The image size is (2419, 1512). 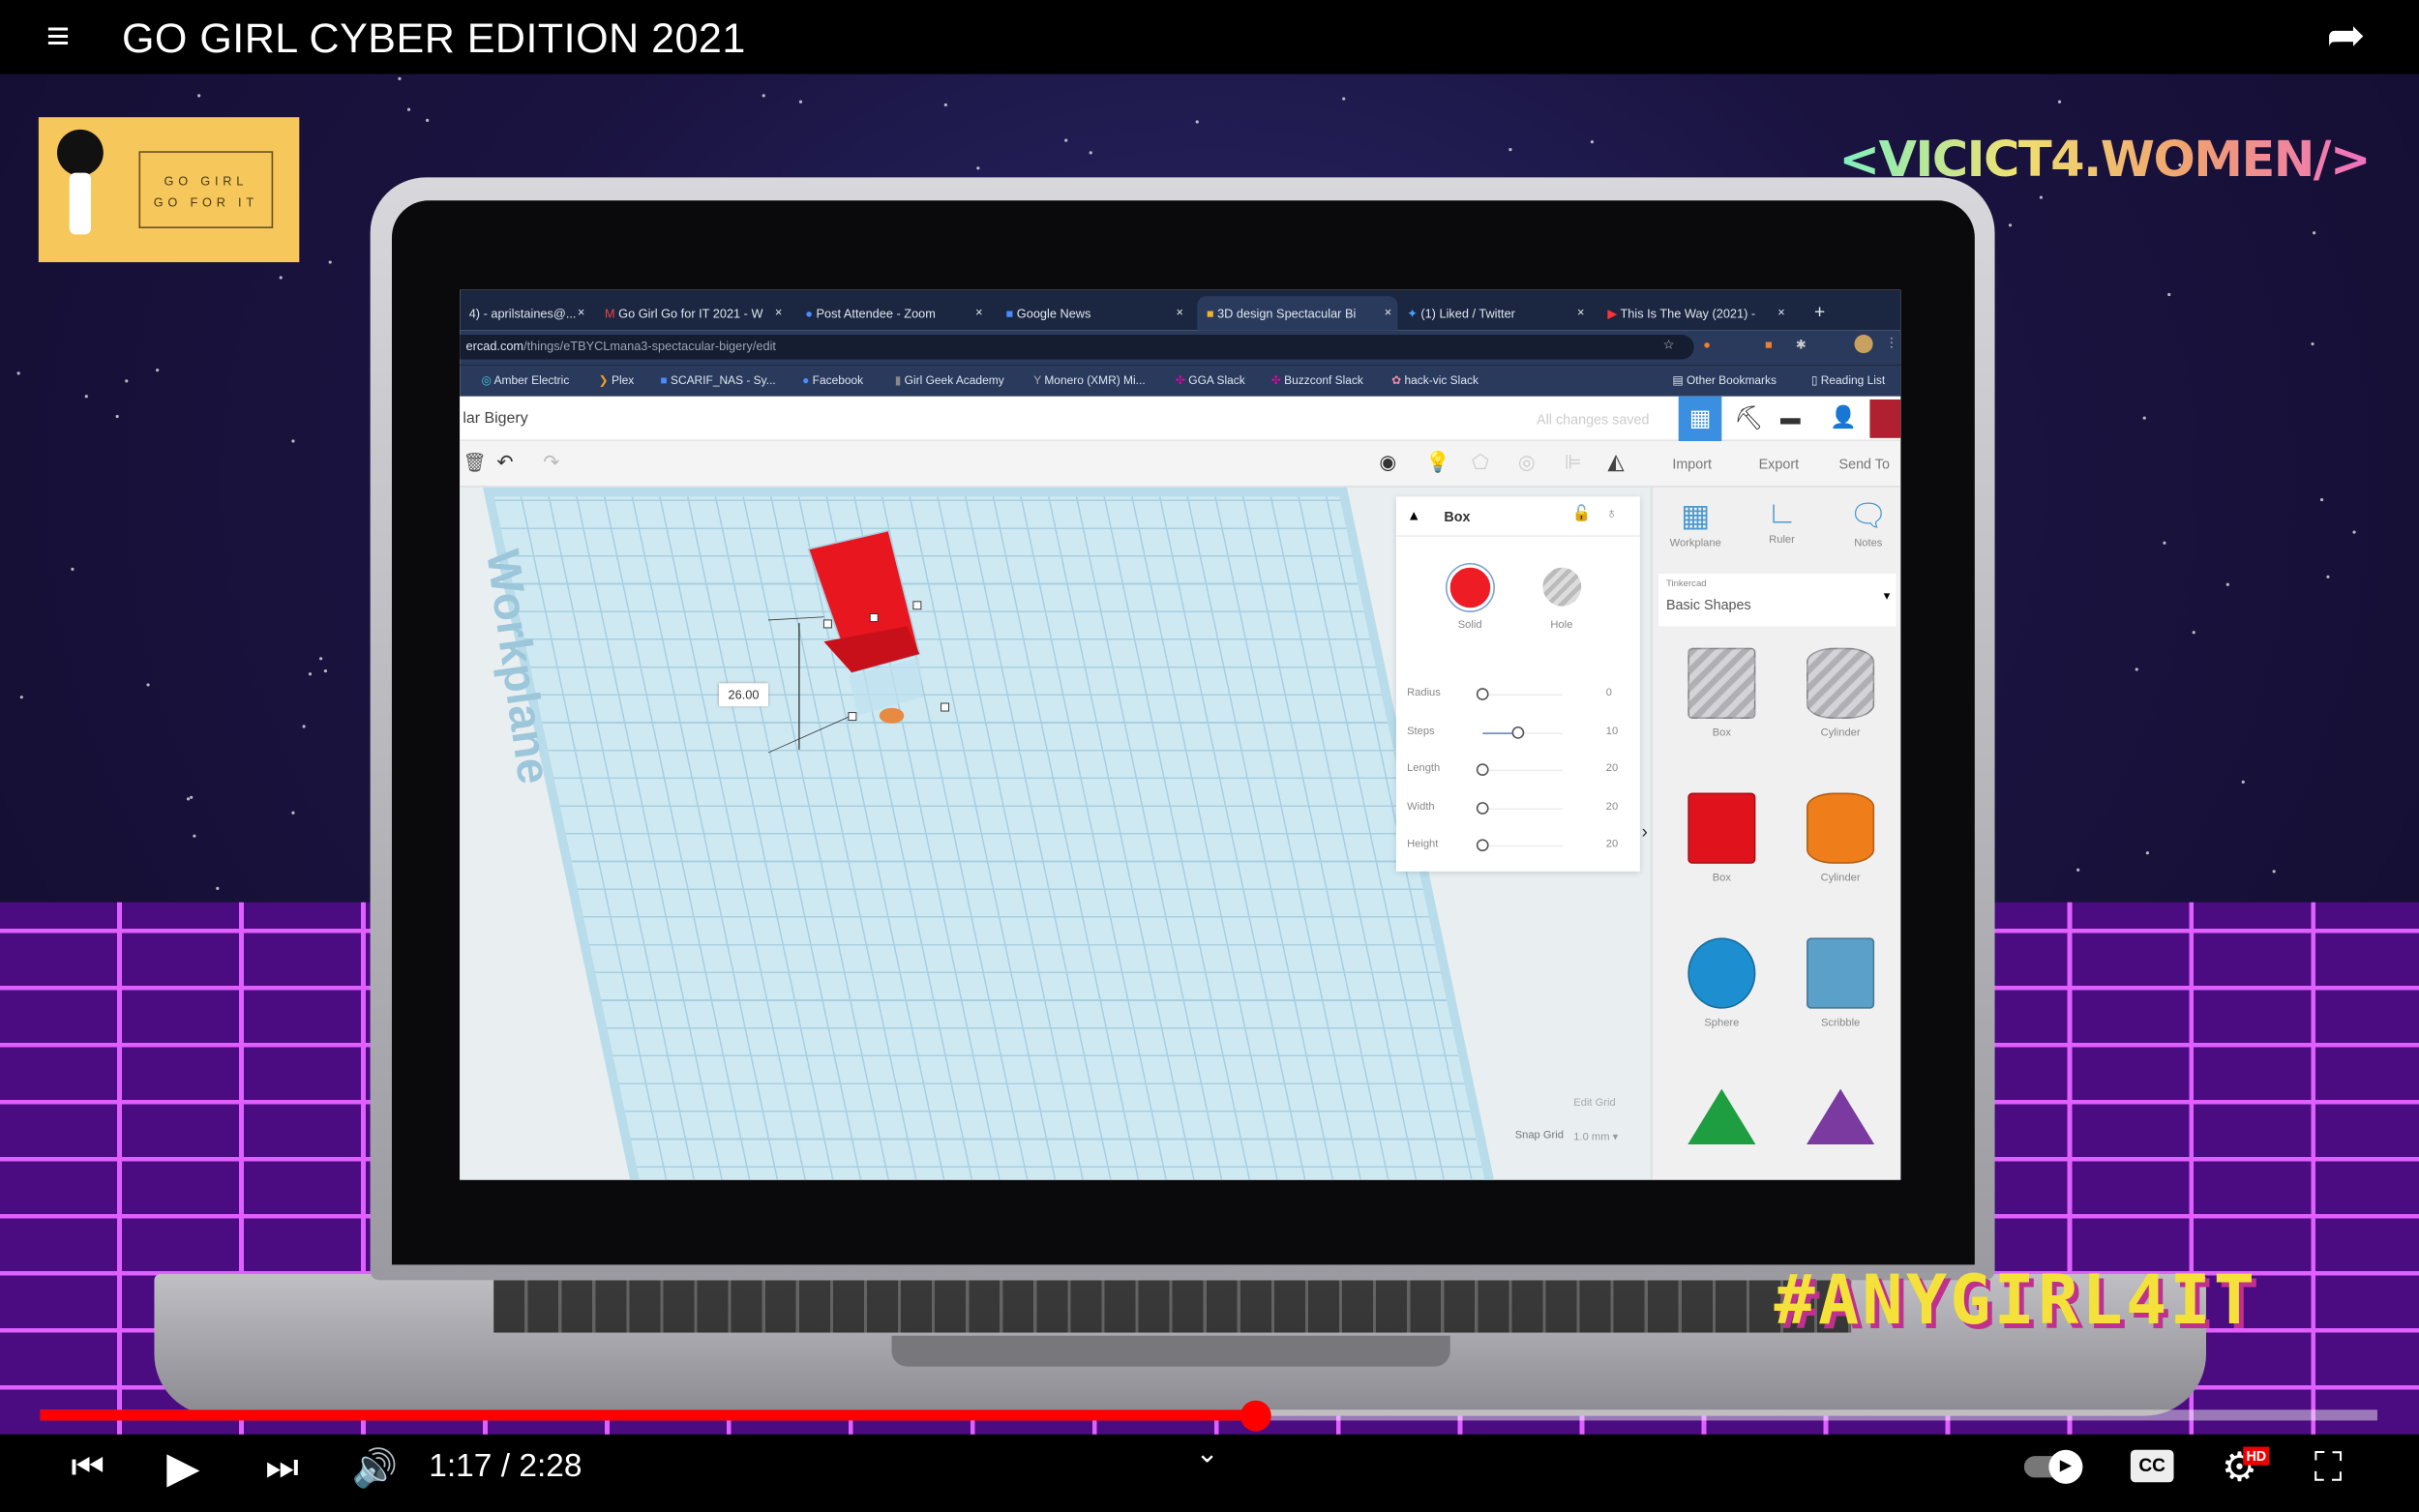 What do you see at coordinates (1573, 464) in the screenshot?
I see `align-icon: ⊫` at bounding box center [1573, 464].